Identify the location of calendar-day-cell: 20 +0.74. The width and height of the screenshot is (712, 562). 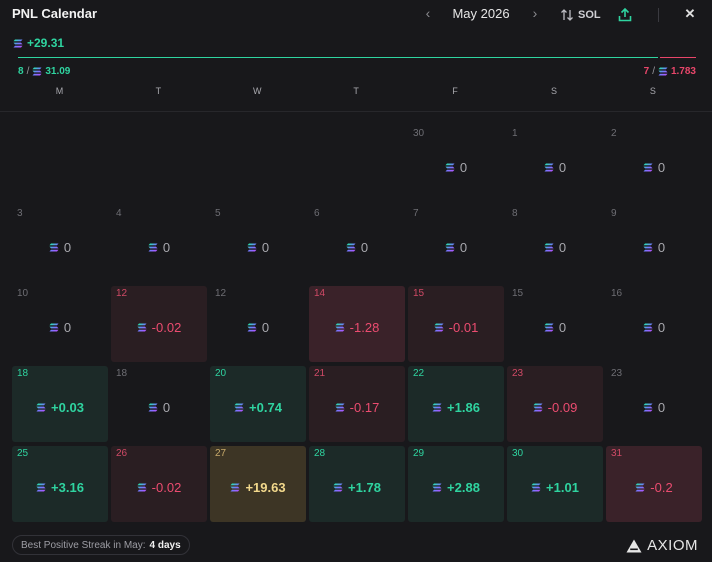
(258, 404).